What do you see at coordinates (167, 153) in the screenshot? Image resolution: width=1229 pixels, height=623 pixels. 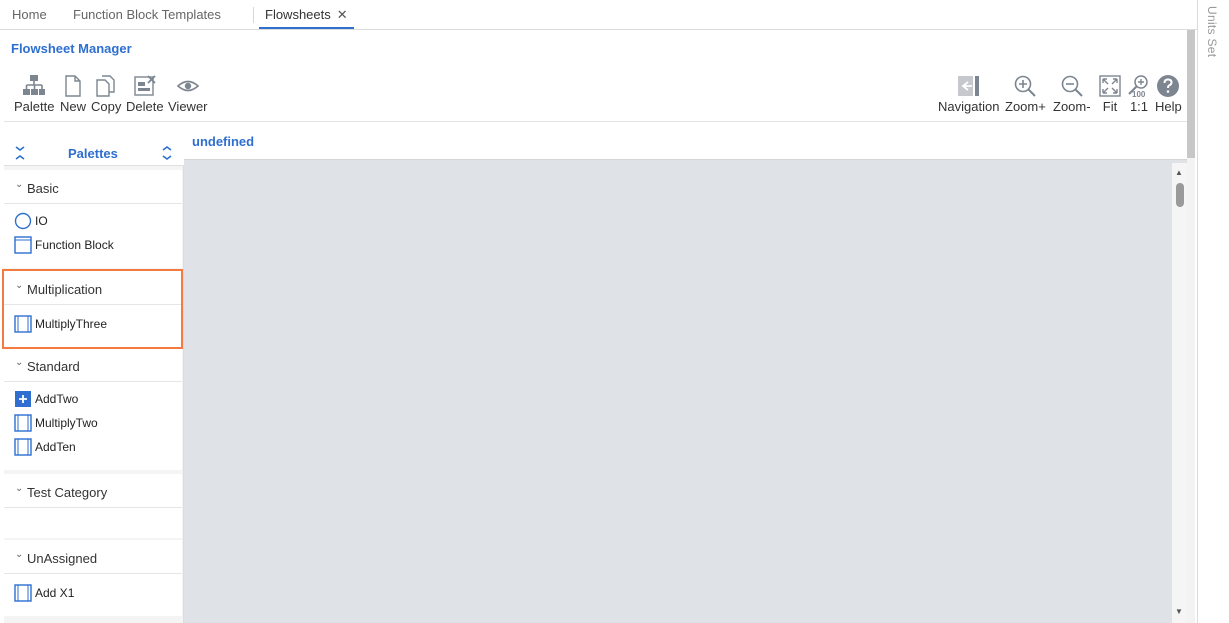 I see `expand-all-icon` at bounding box center [167, 153].